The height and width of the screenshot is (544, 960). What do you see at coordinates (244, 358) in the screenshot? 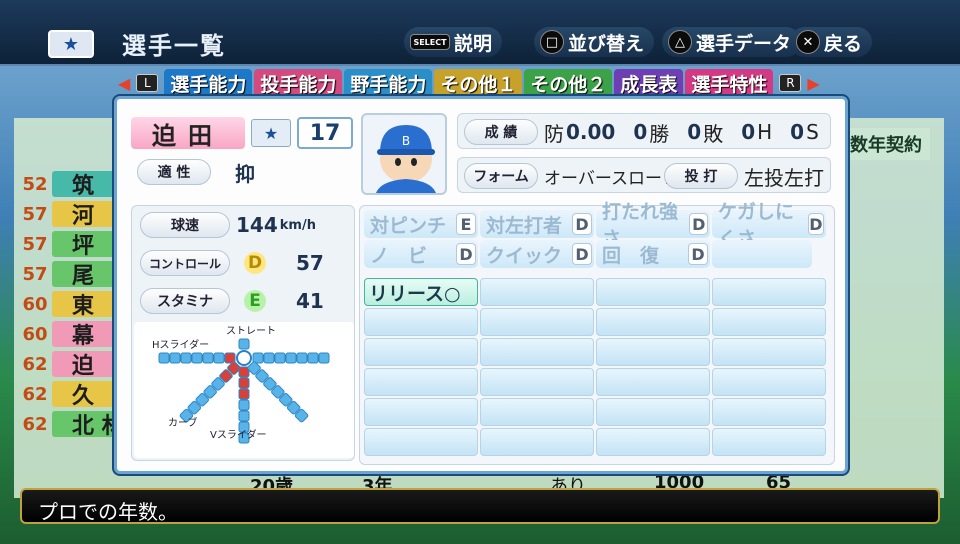
I see `pitch-center-ball` at bounding box center [244, 358].